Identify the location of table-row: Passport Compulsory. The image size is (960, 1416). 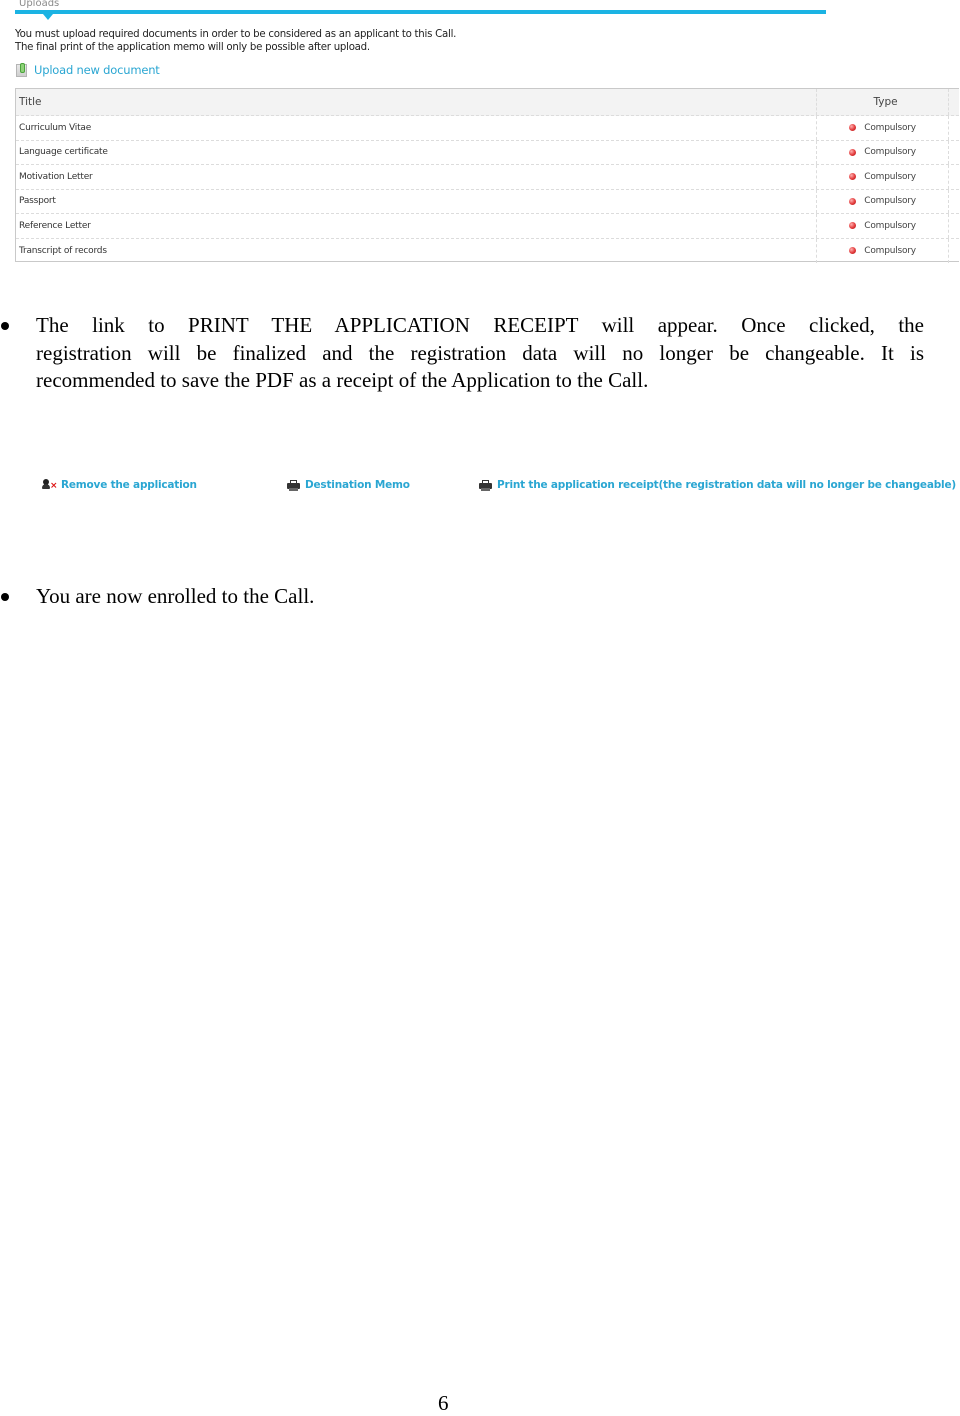
(487, 201).